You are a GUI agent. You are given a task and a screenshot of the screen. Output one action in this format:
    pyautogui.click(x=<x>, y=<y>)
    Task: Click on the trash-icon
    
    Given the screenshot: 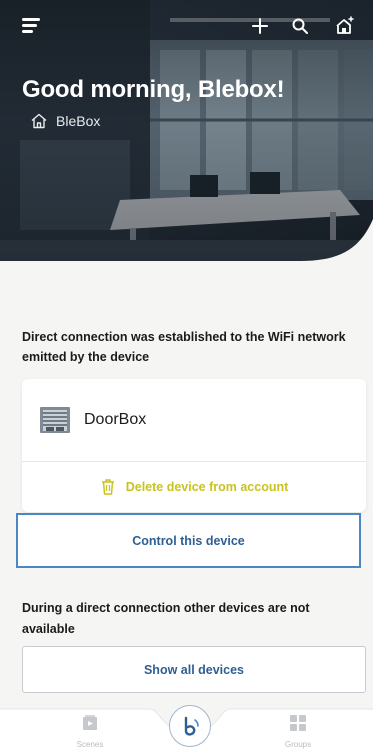 What is the action you would take?
    pyautogui.click(x=107, y=487)
    